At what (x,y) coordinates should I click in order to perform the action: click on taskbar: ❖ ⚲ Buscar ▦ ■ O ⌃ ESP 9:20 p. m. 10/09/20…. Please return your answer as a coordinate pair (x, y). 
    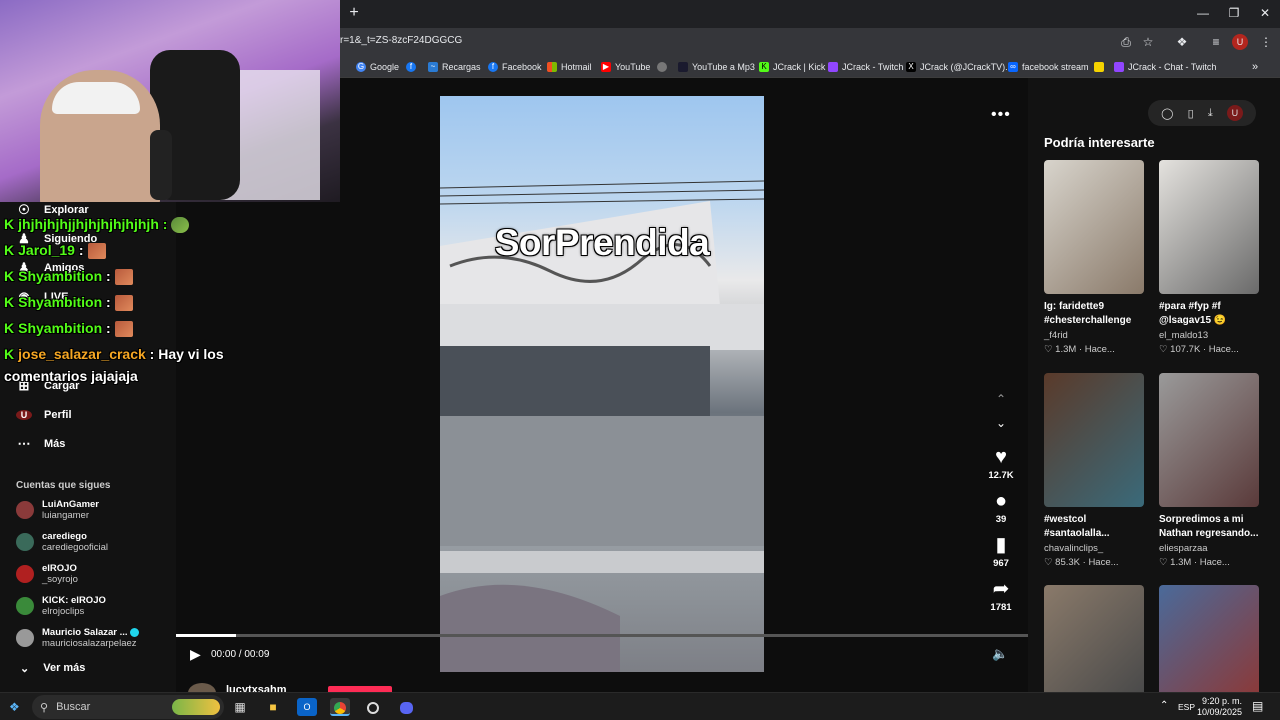
    Looking at the image, I should click on (640, 706).